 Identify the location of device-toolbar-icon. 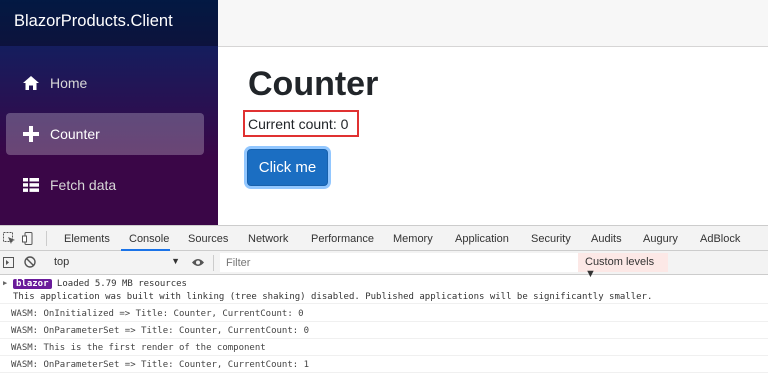
(28, 238).